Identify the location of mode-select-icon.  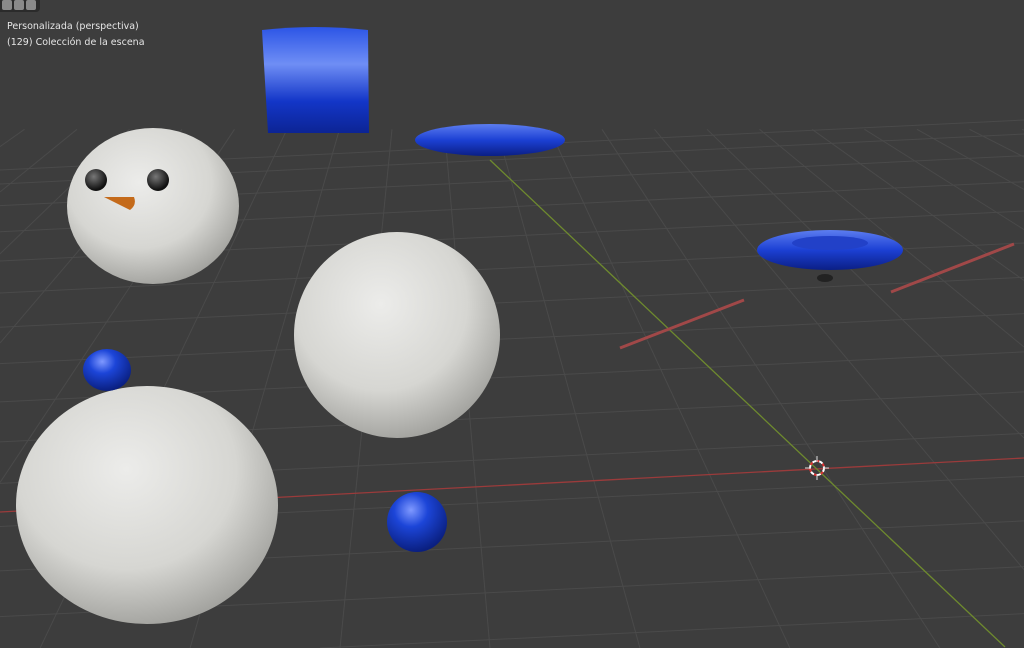
(7, 5).